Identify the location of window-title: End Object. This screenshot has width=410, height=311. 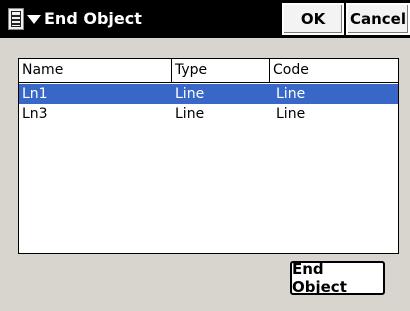
(93, 18).